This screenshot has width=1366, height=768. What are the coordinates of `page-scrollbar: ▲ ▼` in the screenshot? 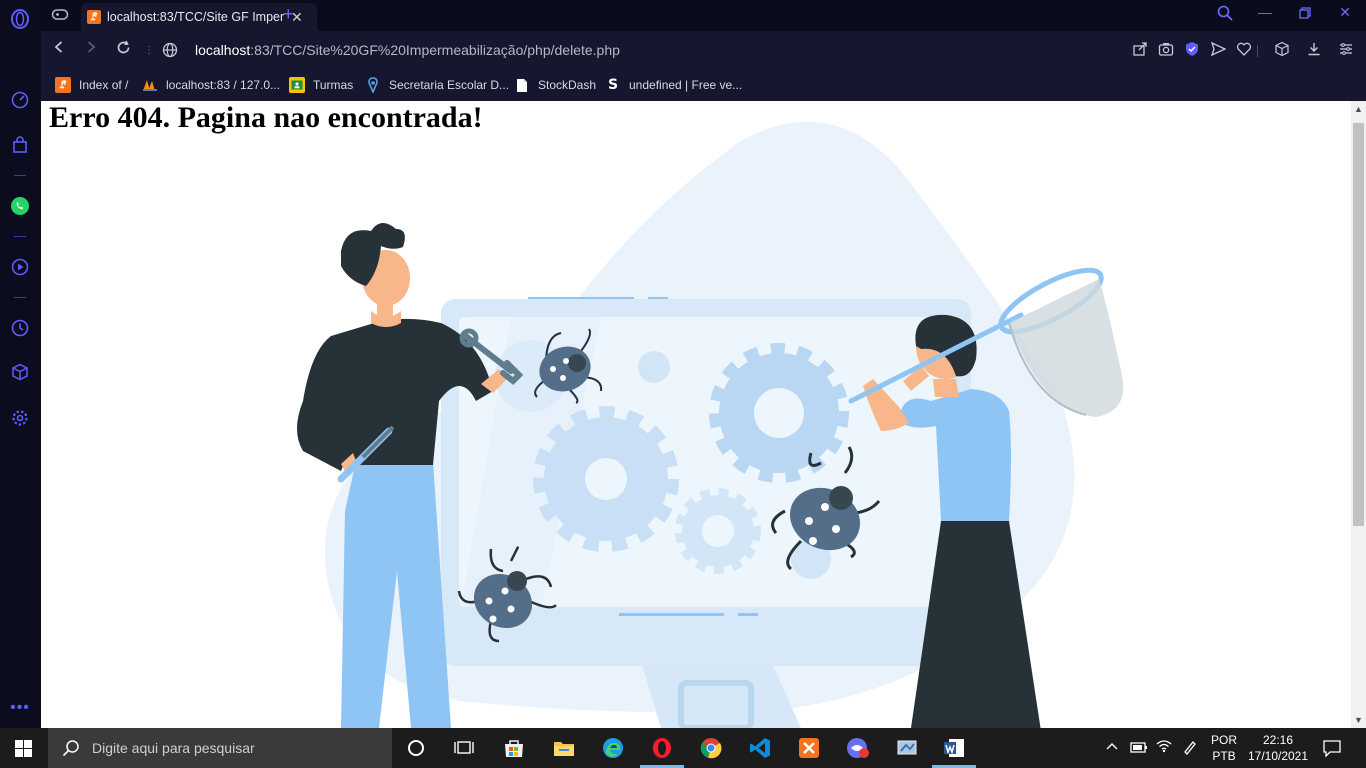 It's located at (1358, 414).